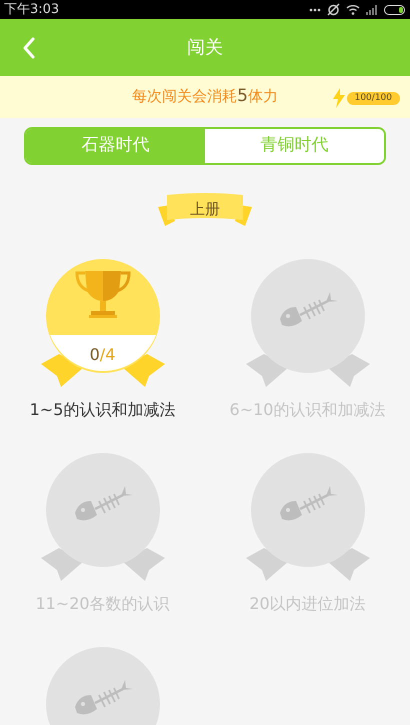 This screenshot has height=725, width=410. Describe the element at coordinates (373, 98) in the screenshot. I see `energy-count: 100/100` at that location.